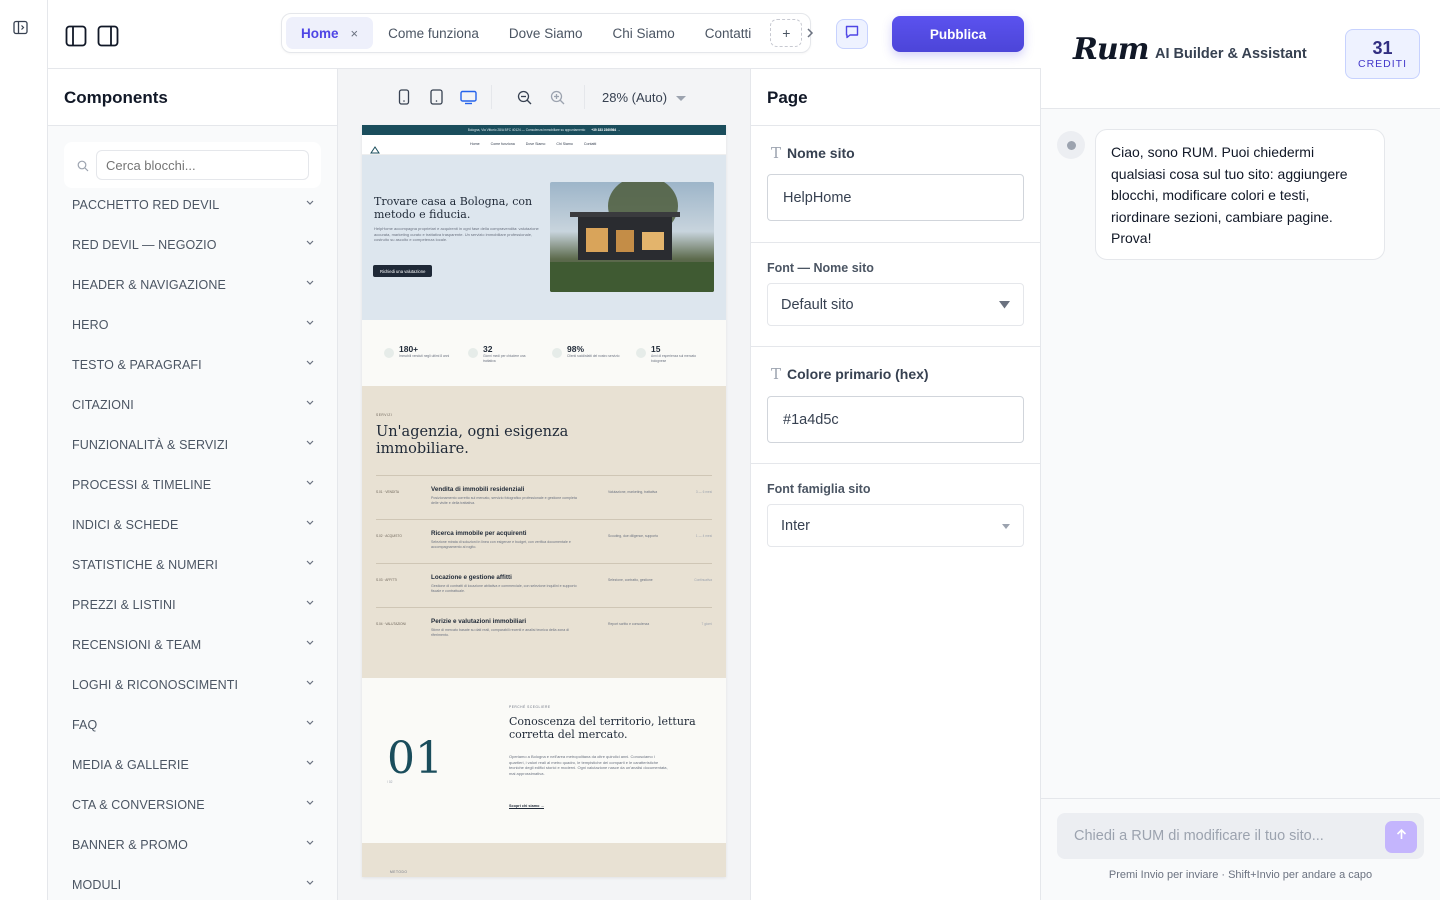 This screenshot has width=1440, height=900. I want to click on font-family-select: Inter, so click(895, 525).